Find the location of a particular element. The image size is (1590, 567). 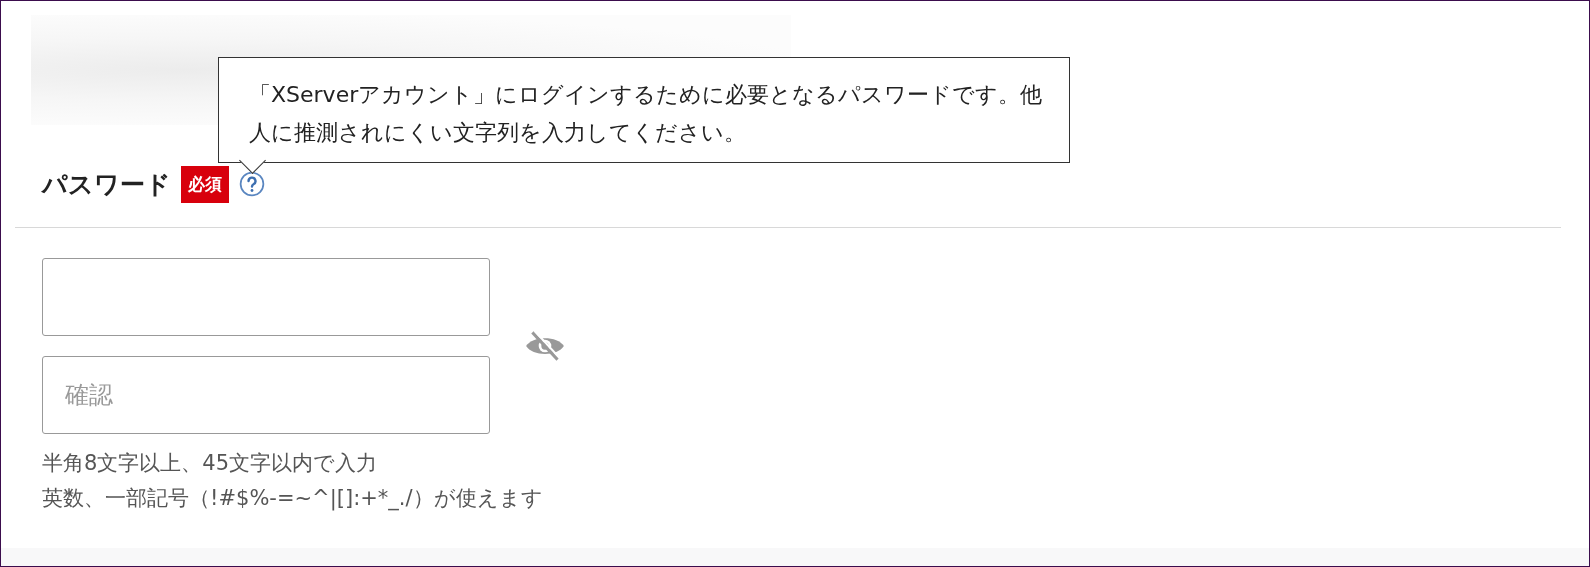

password-confirm-field: 確認 is located at coordinates (266, 395).